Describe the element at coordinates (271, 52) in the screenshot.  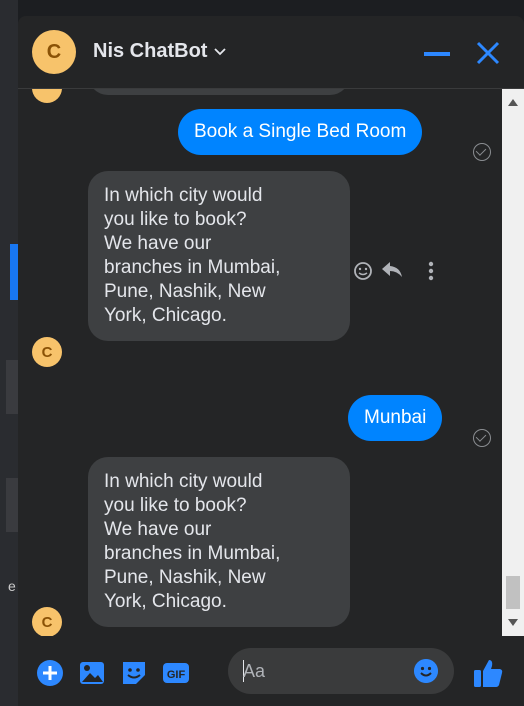
I see `chat-header: C Nis ChatBot` at that location.